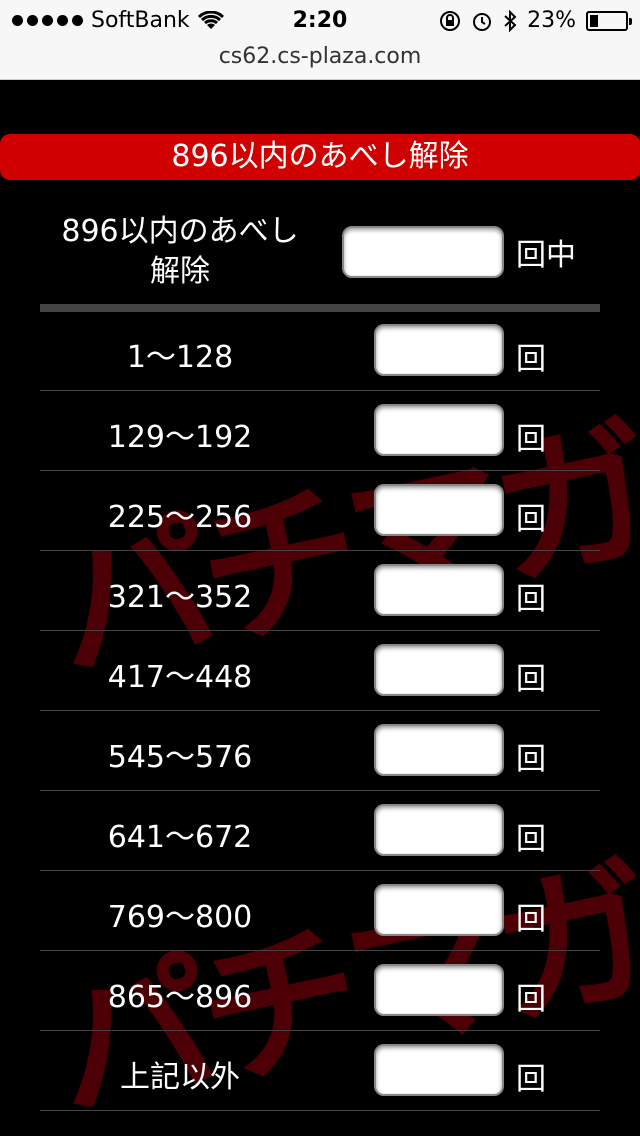 This screenshot has height=1136, width=640. Describe the element at coordinates (320, 680) in the screenshot. I see `range-row: 417〜448 回` at that location.